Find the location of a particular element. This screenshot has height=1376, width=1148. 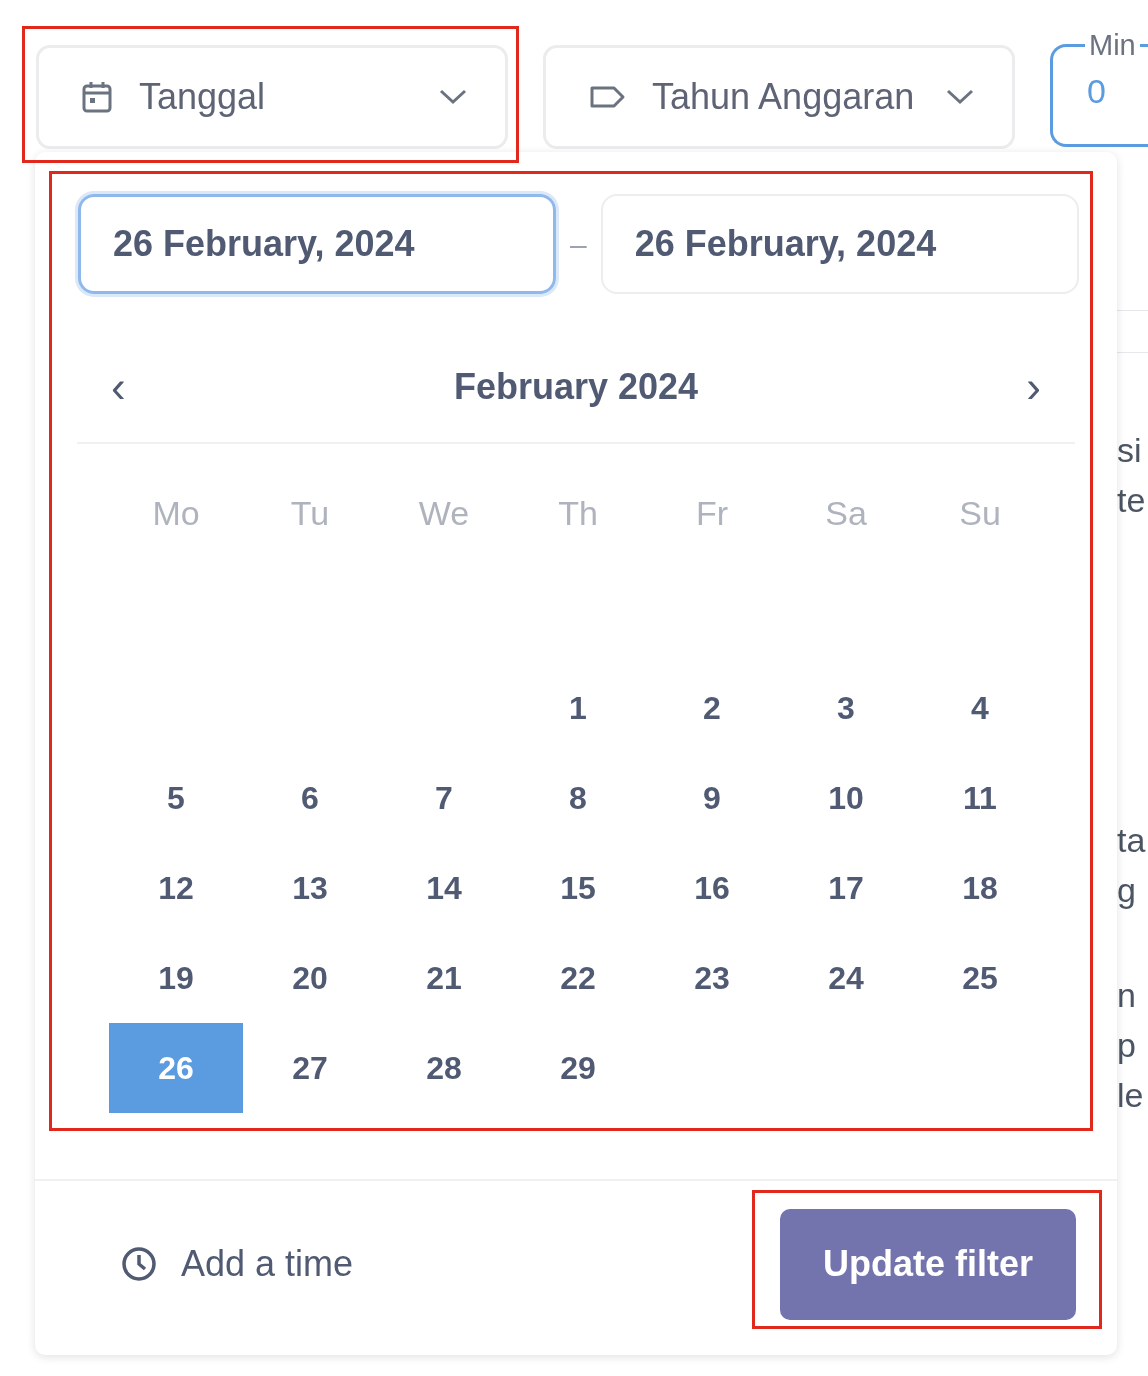

calendar-day: 2 is located at coordinates (712, 708).